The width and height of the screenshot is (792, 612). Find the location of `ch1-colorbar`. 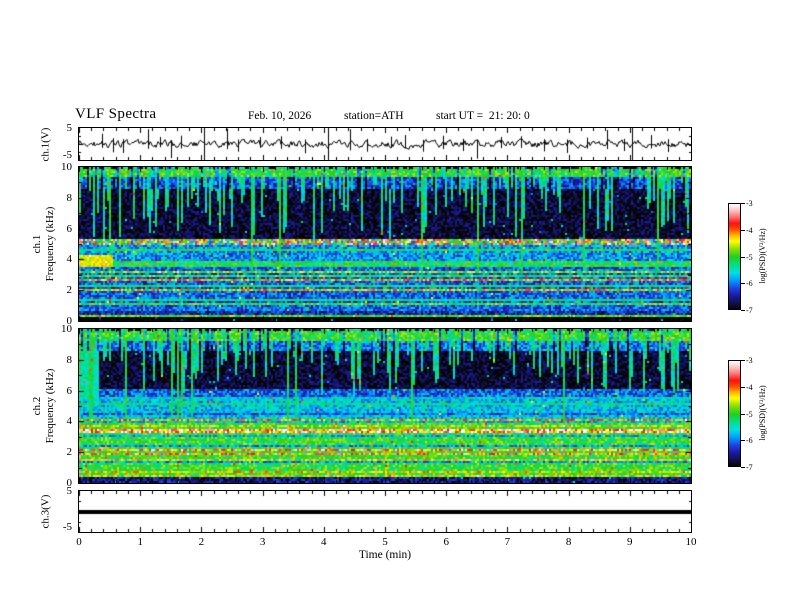

ch1-colorbar is located at coordinates (734, 256).